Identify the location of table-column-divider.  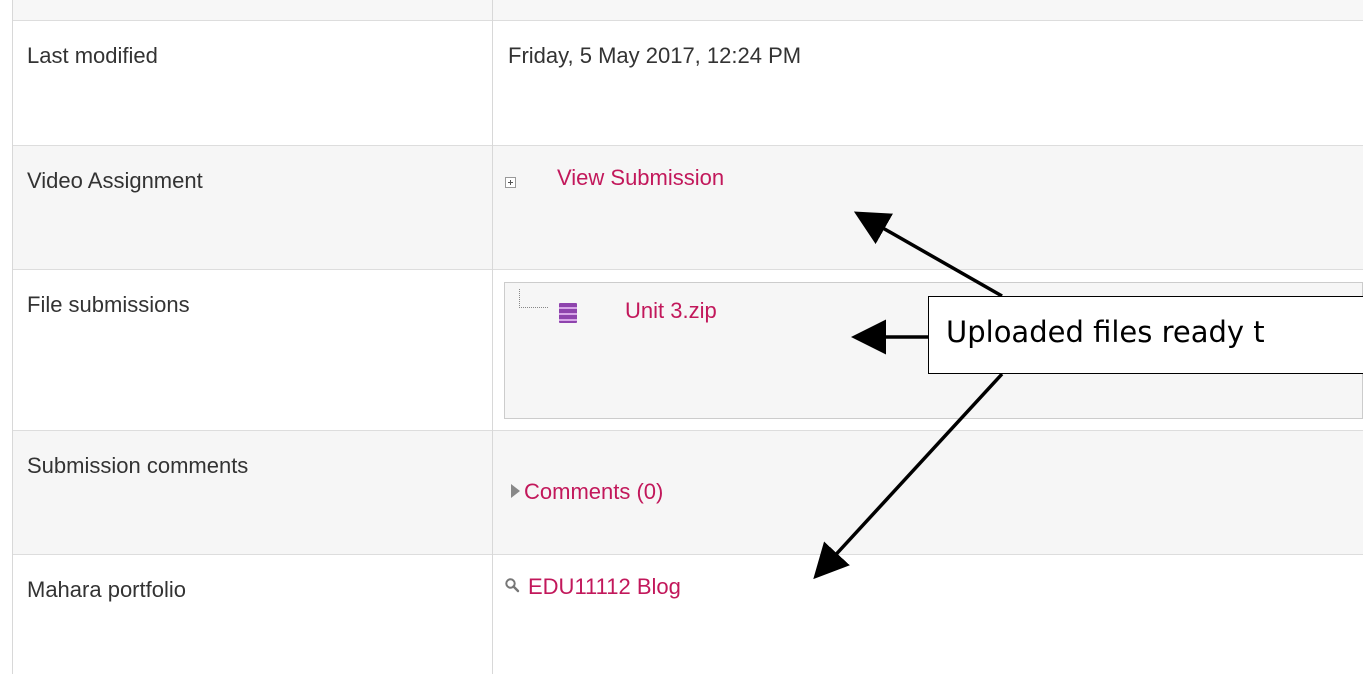
(492, 337).